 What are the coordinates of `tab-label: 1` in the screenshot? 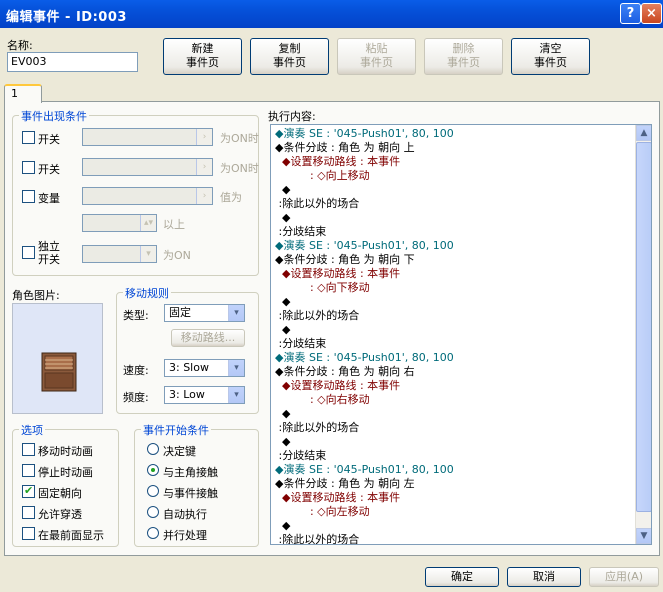 It's located at (14, 93).